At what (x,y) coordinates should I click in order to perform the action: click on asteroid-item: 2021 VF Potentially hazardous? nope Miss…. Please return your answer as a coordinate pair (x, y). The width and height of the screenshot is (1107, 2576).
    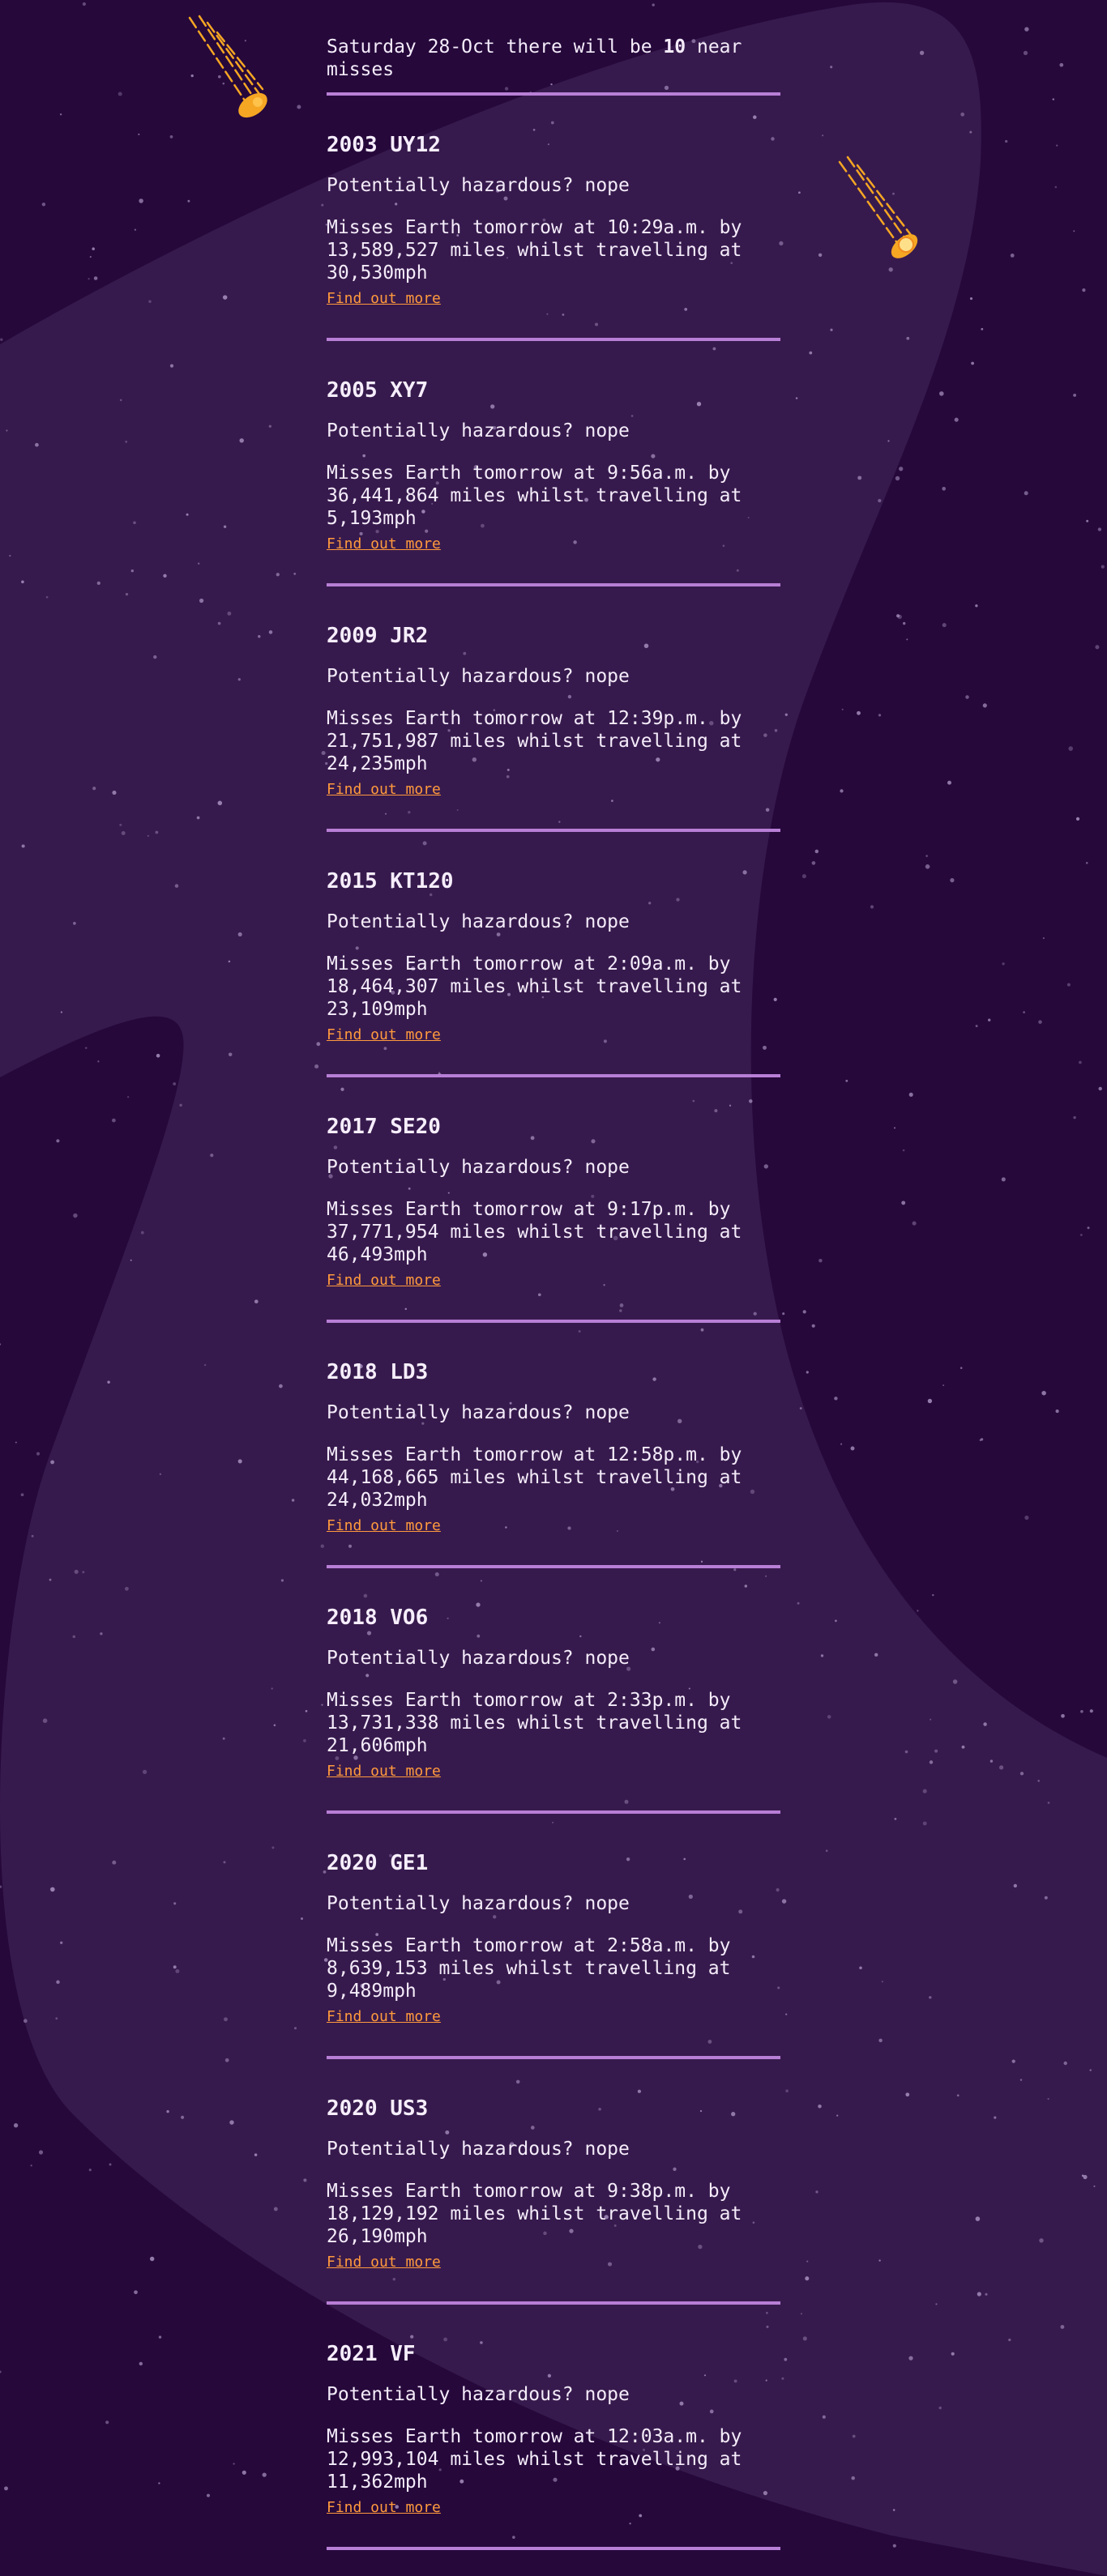
    Looking at the image, I should click on (553, 2427).